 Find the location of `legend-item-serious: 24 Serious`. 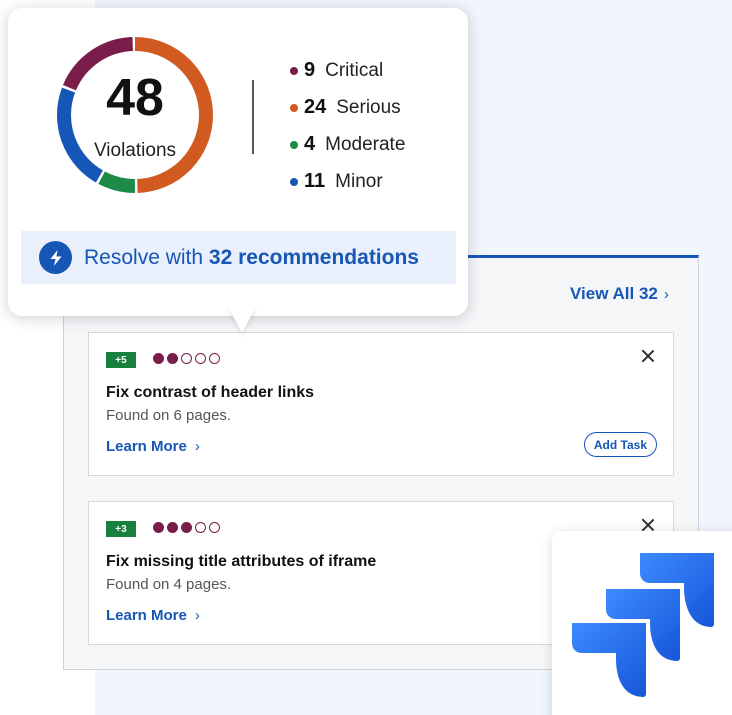

legend-item-serious: 24 Serious is located at coordinates (347, 107).